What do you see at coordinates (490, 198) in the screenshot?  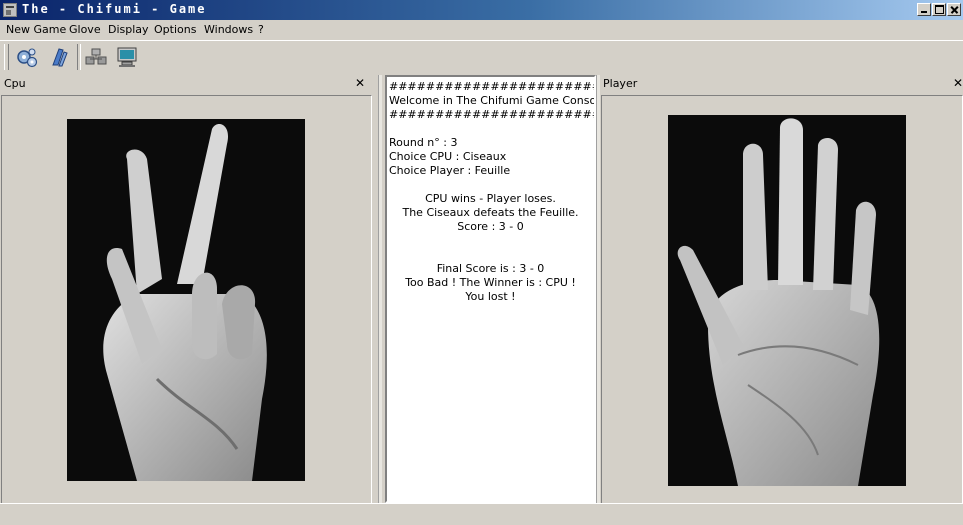 I see `console-result: CPU wins - Player loses.` at bounding box center [490, 198].